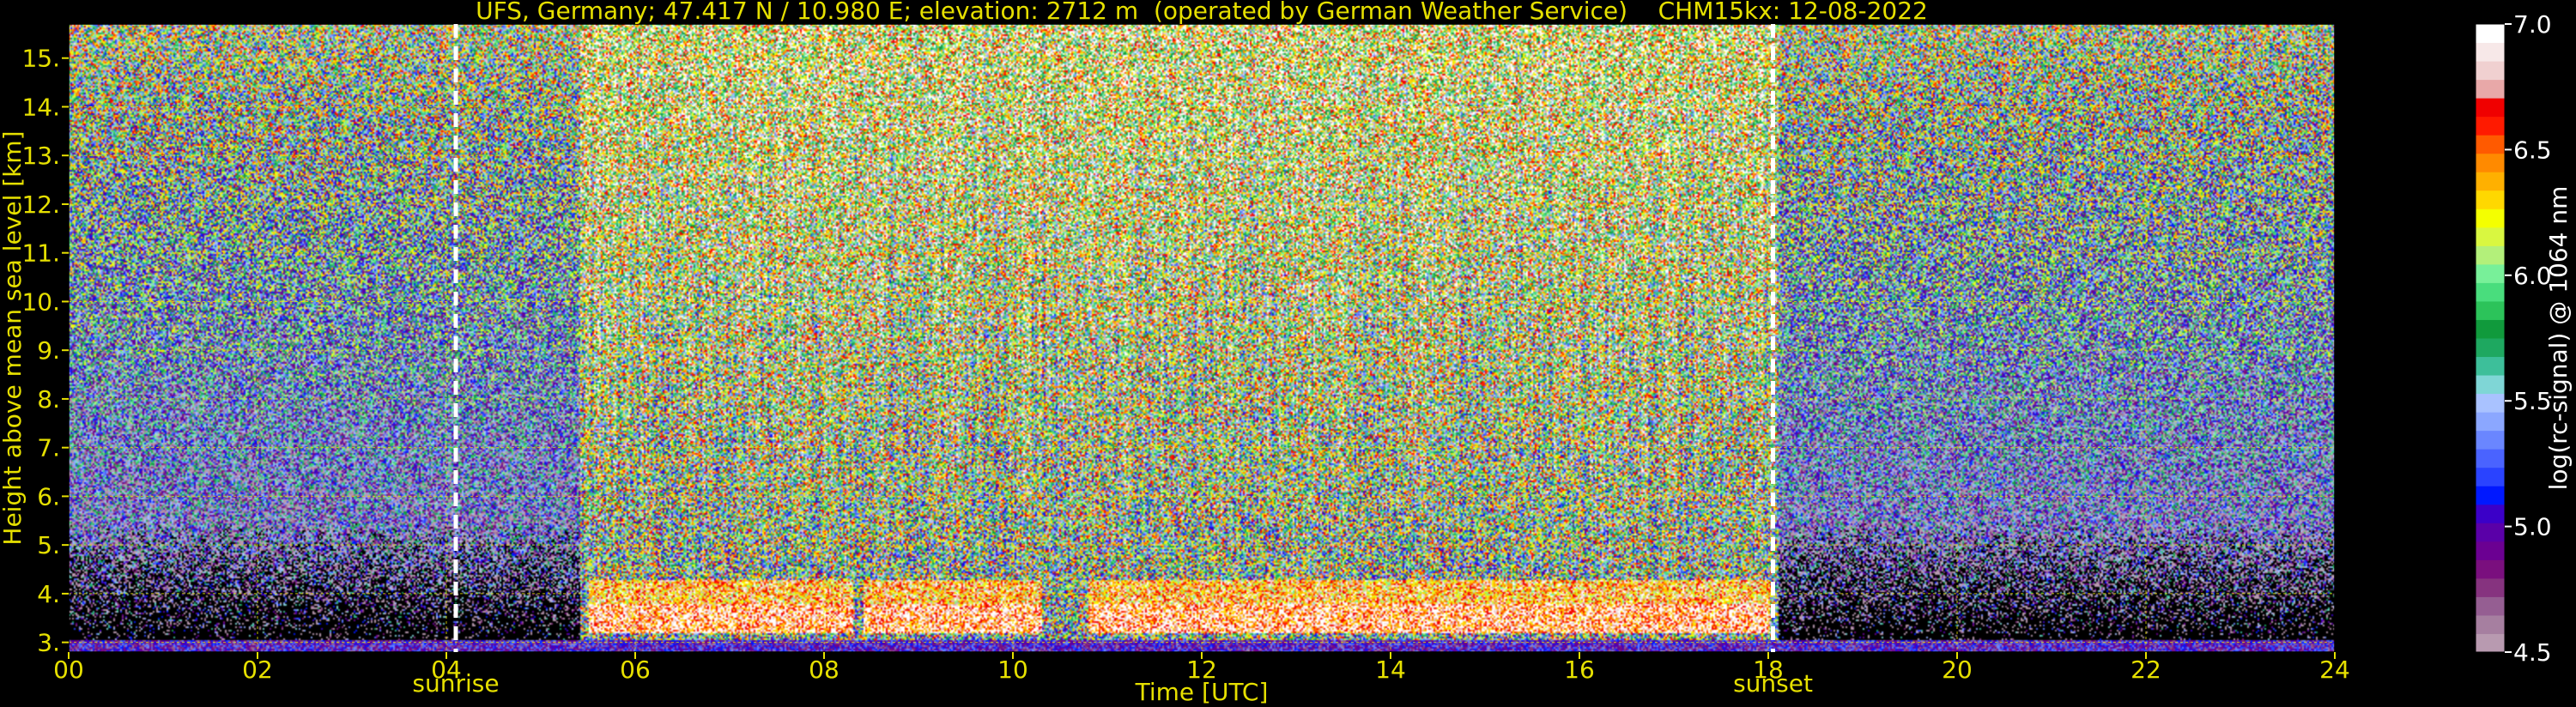 The width and height of the screenshot is (2576, 707). Describe the element at coordinates (48, 594) in the screenshot. I see `y-tick-label: 4.` at that location.